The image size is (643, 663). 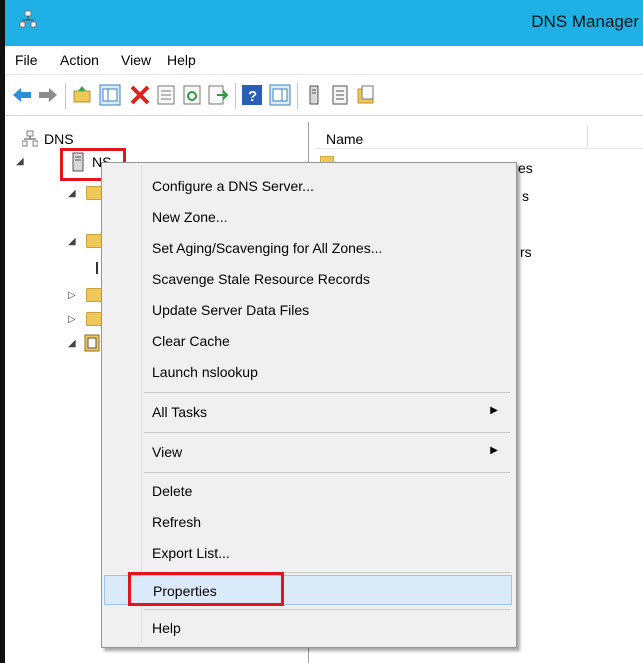 I want to click on list-item: rs, so click(x=526, y=252).